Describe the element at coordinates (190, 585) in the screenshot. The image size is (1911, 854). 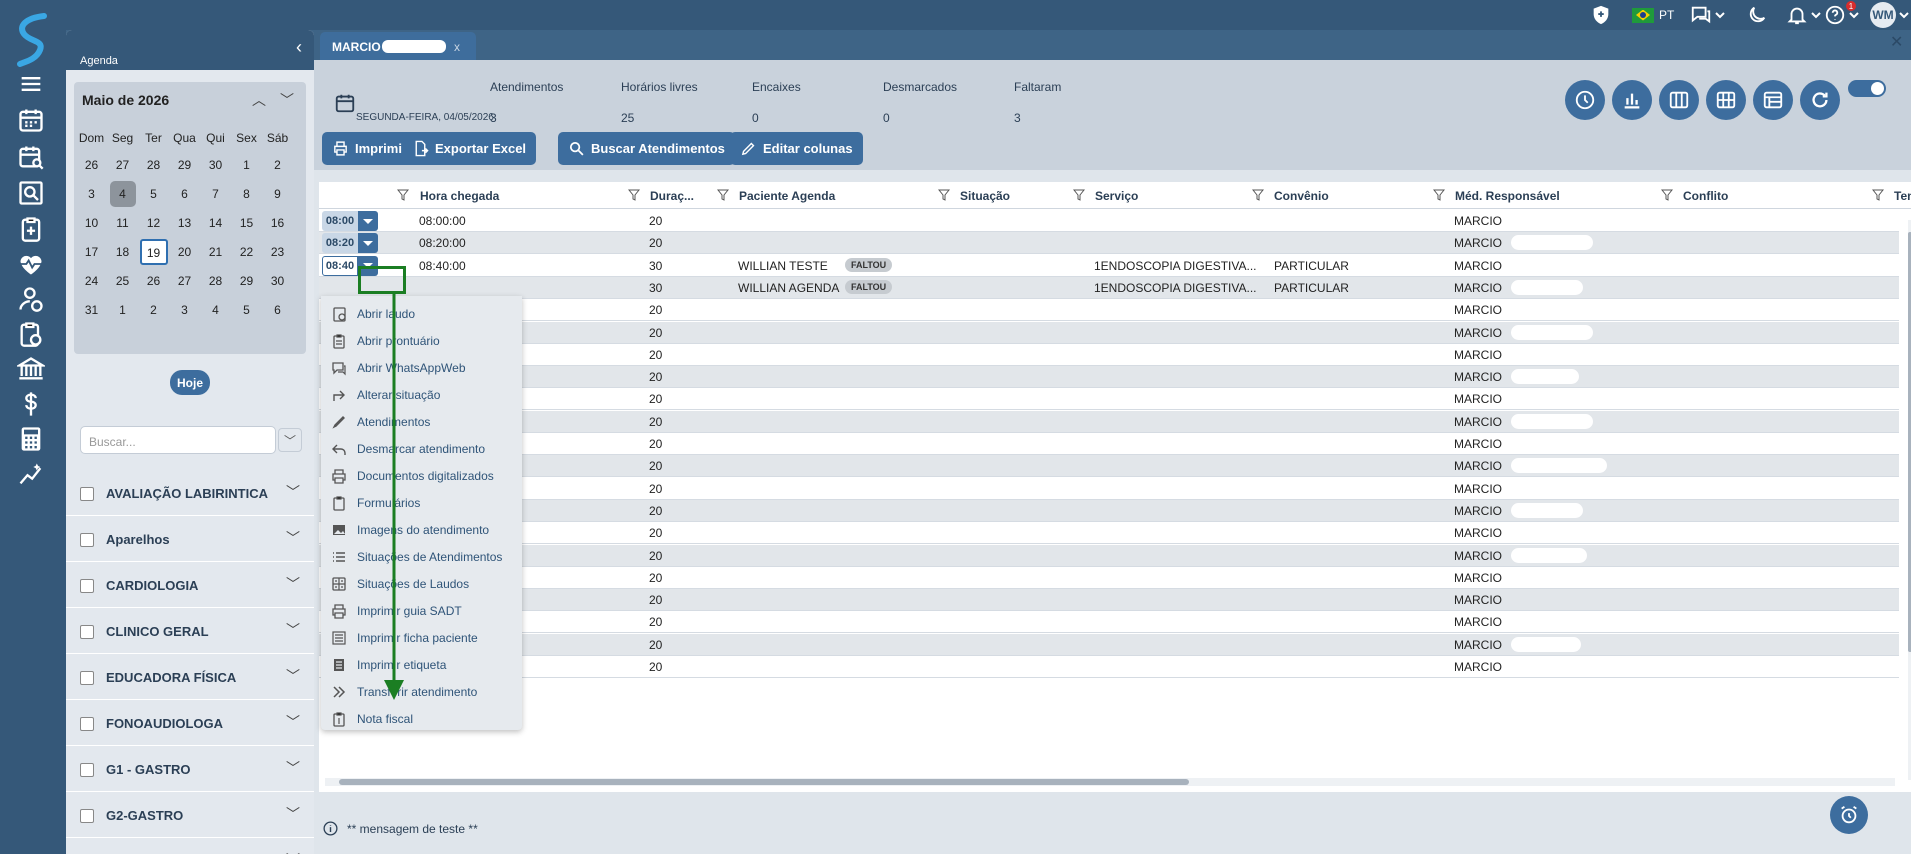
I see `specialty-group: CARDIOLOGIA ﹀` at that location.